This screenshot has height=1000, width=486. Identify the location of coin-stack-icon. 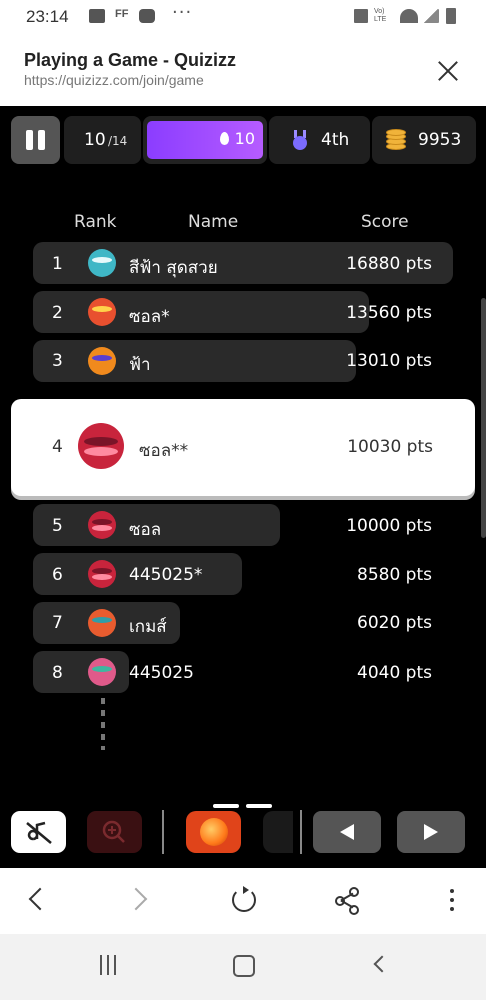
(396, 140).